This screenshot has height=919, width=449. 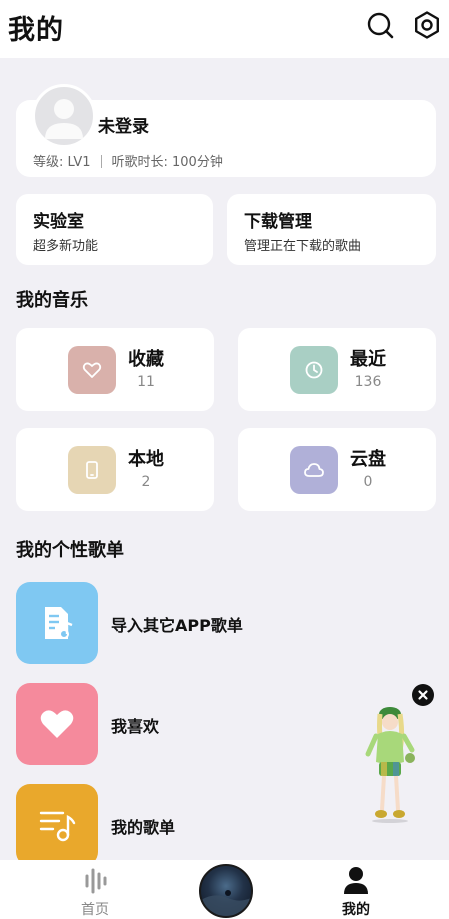 I want to click on cloud-drive-count: 0, so click(x=368, y=482).